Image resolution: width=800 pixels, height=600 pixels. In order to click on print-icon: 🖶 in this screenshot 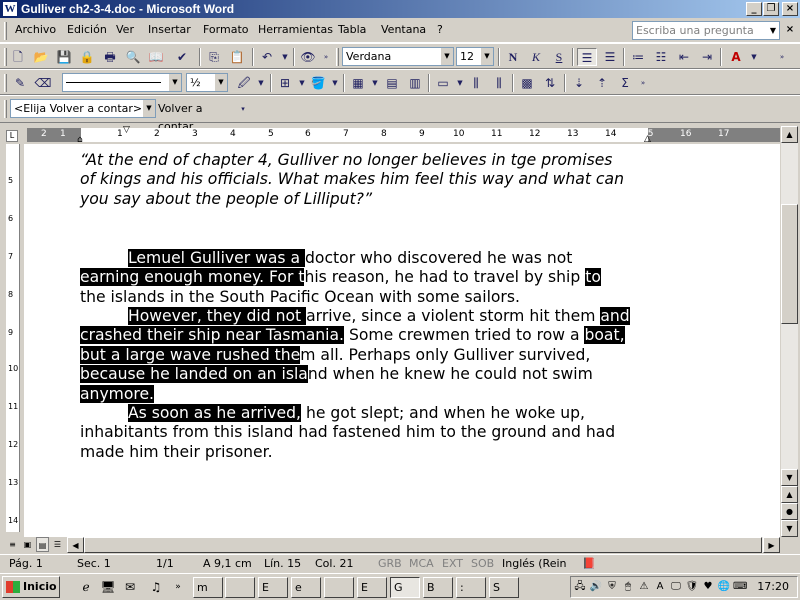, I will do `click(110, 57)`.